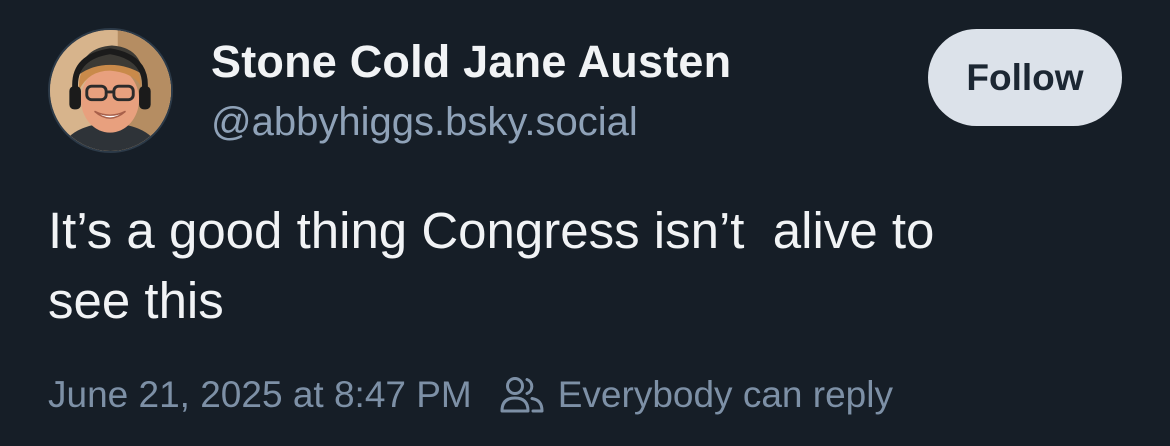 Image resolution: width=1170 pixels, height=446 pixels. I want to click on author-avatar, so click(110, 90).